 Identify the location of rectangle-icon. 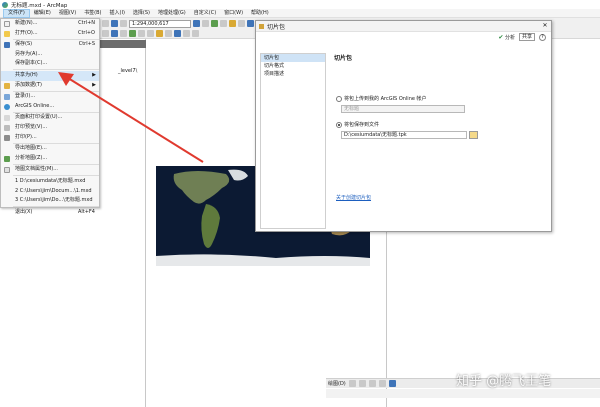
(372, 383).